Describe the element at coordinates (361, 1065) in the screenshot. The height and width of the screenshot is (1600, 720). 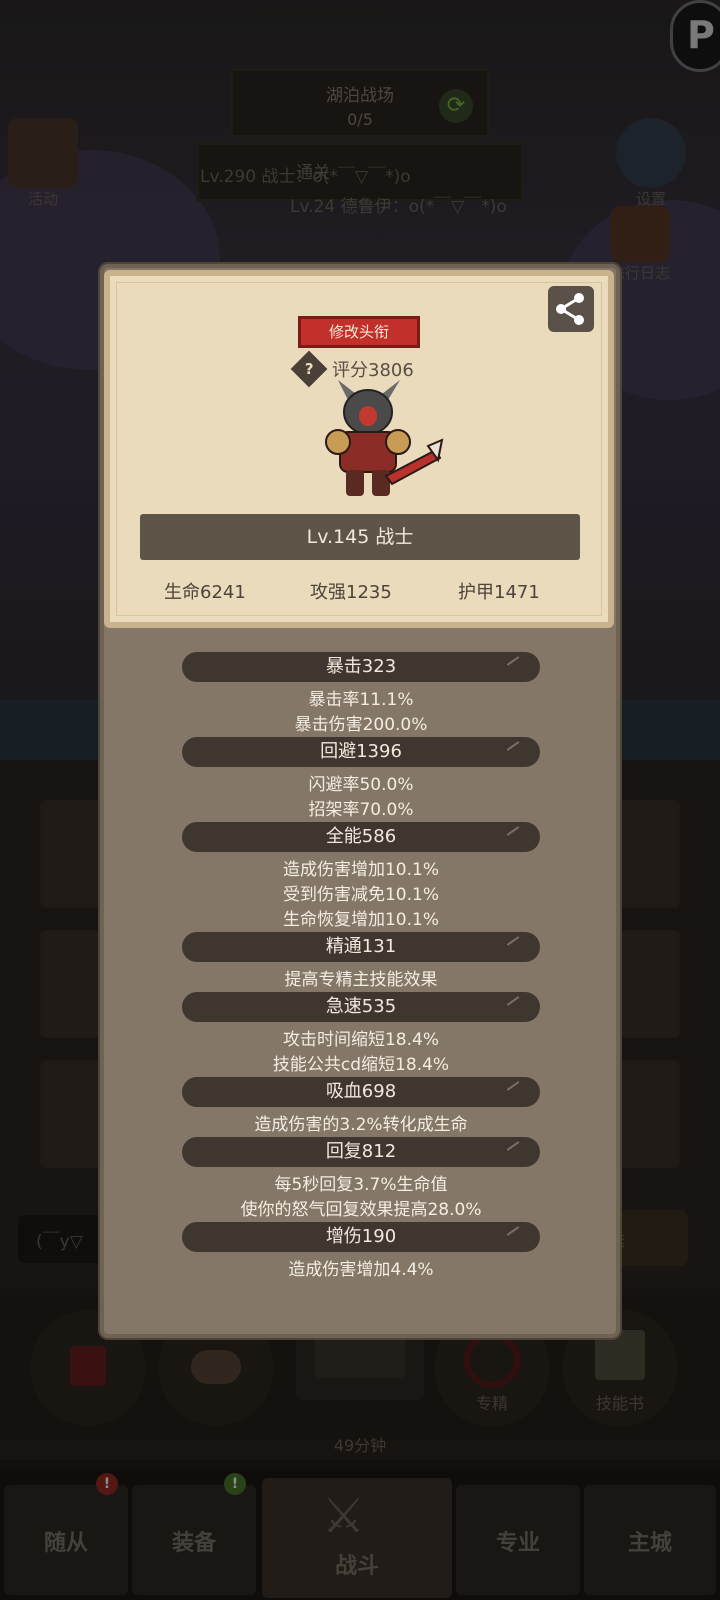
I see `haste-line: 技能公共cd缩短18.4%` at that location.